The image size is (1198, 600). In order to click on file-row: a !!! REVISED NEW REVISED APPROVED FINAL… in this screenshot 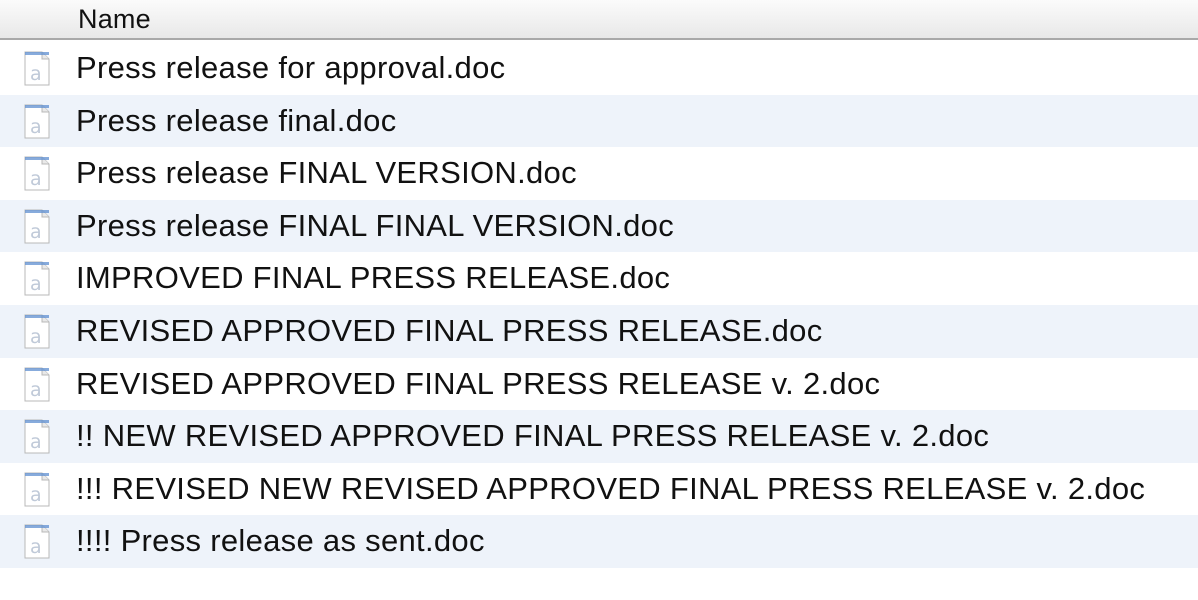, I will do `click(599, 489)`.